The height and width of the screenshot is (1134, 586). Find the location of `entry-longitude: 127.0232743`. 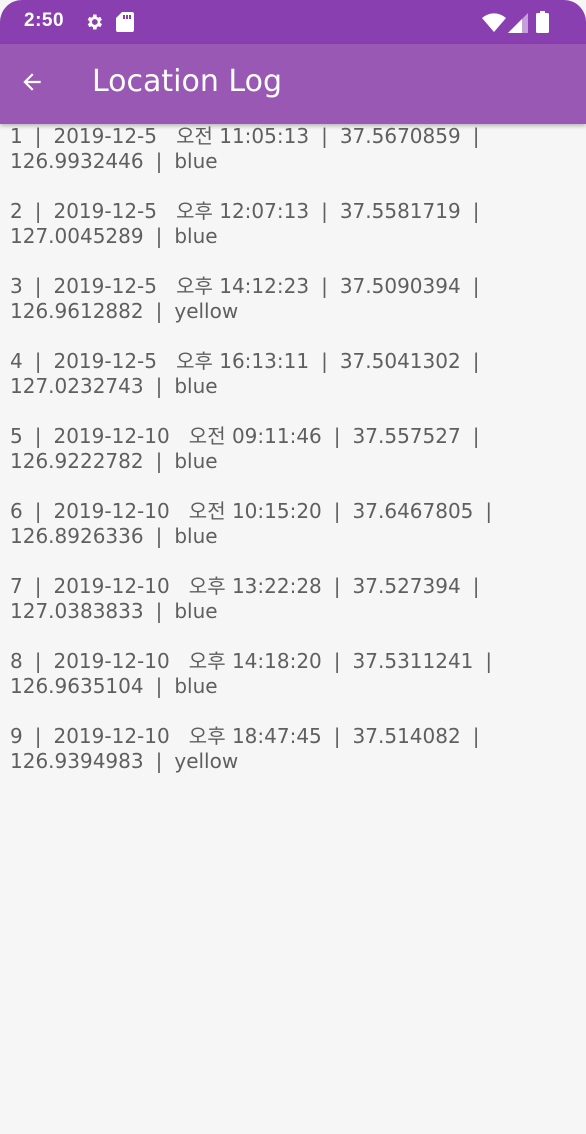

entry-longitude: 127.0232743 is located at coordinates (77, 386).